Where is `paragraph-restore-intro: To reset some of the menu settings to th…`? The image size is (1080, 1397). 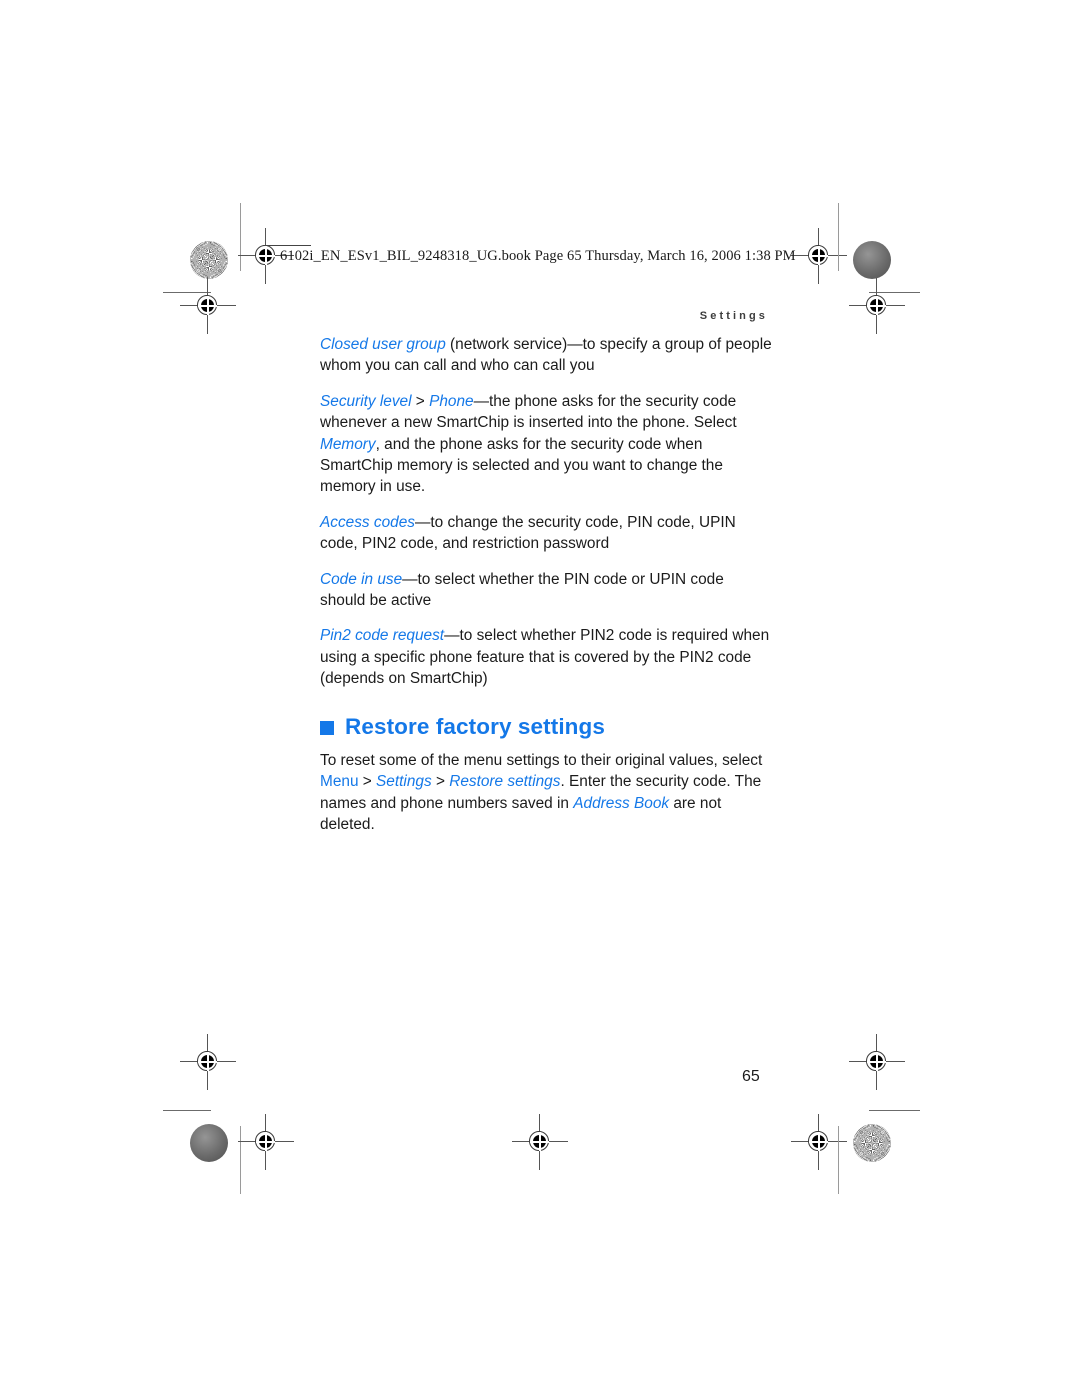 paragraph-restore-intro: To reset some of the menu settings to th… is located at coordinates (541, 792).